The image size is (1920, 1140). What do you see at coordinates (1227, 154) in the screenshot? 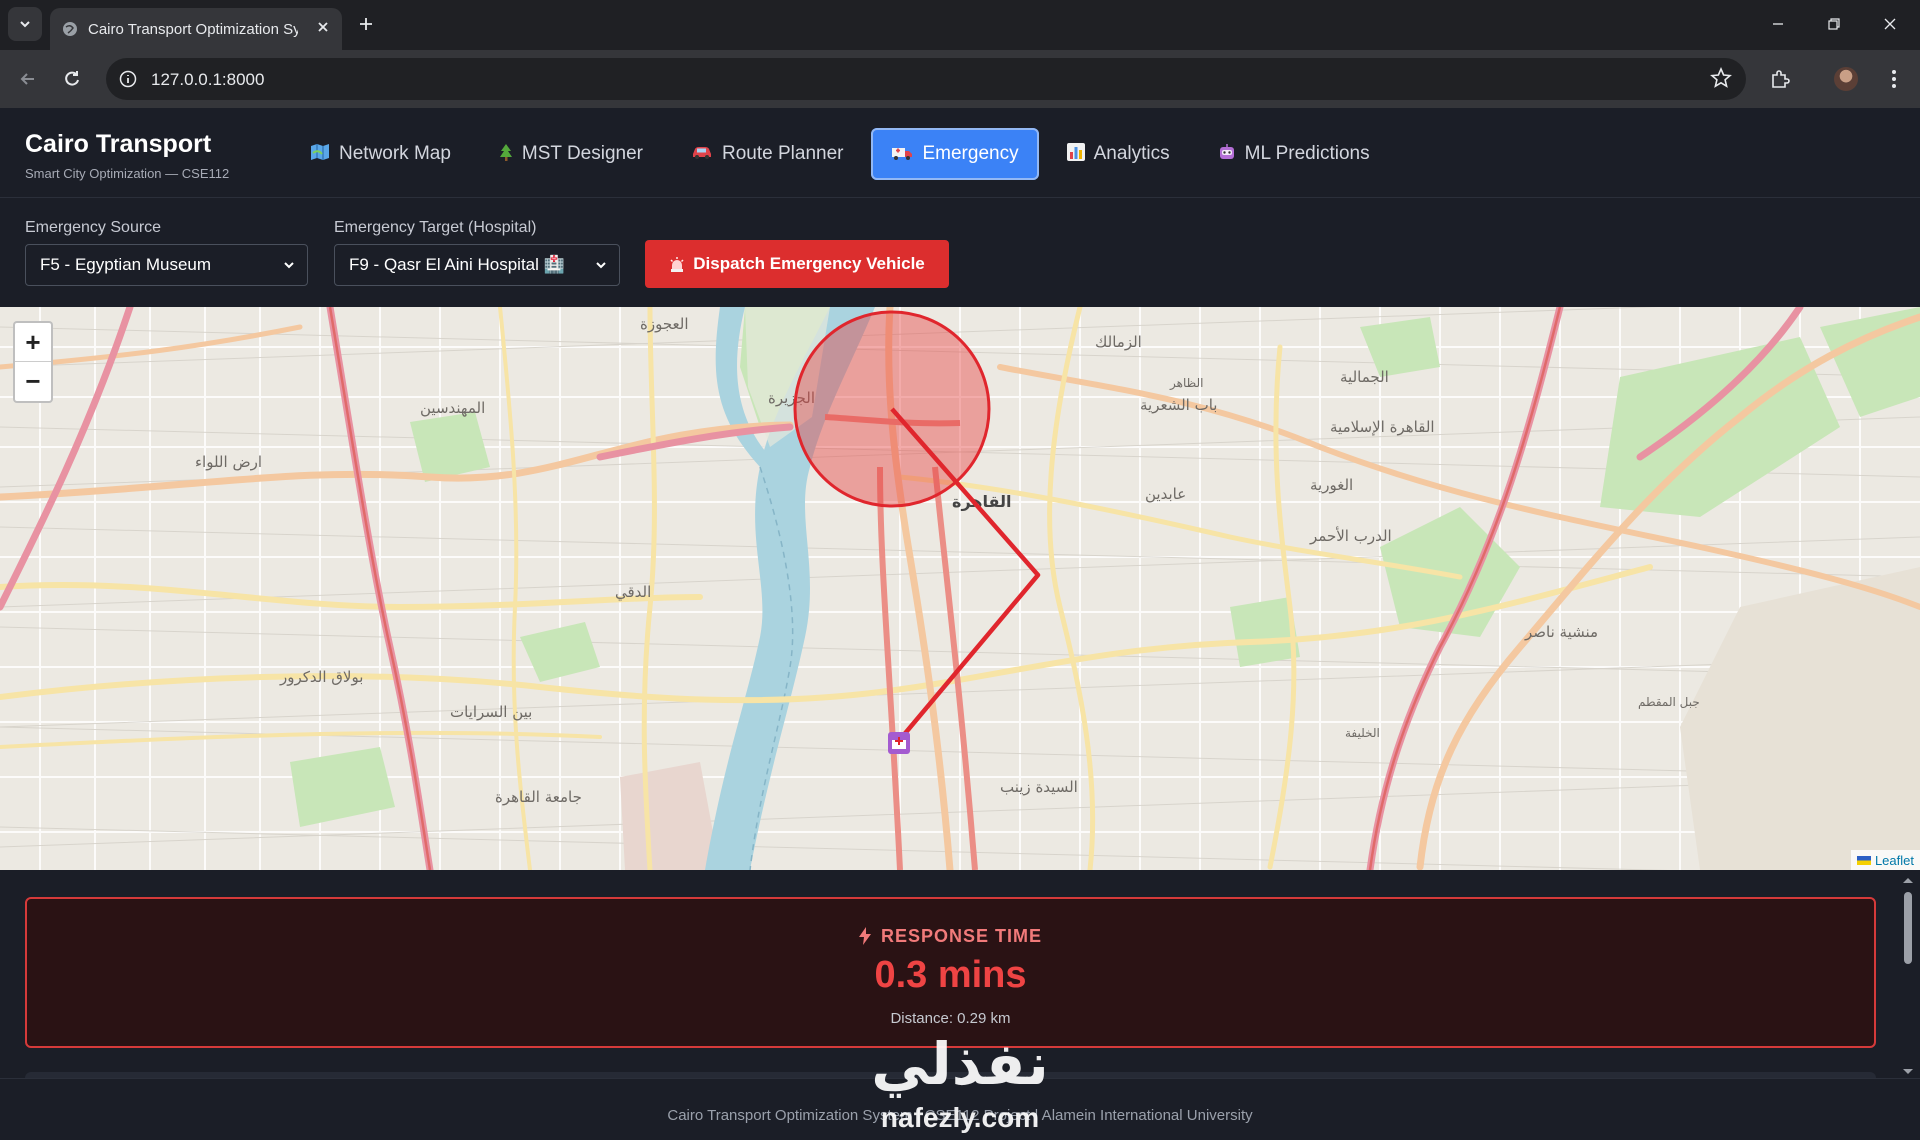
I see `robot-icon` at bounding box center [1227, 154].